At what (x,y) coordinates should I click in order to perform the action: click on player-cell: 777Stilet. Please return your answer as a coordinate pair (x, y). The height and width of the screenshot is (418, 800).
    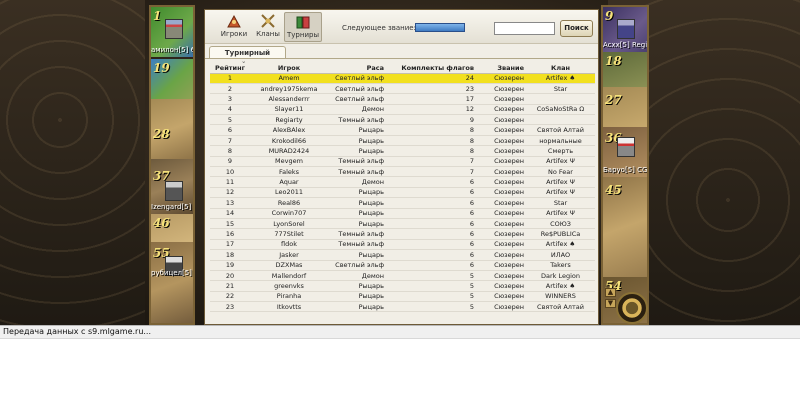
    Looking at the image, I should click on (289, 234).